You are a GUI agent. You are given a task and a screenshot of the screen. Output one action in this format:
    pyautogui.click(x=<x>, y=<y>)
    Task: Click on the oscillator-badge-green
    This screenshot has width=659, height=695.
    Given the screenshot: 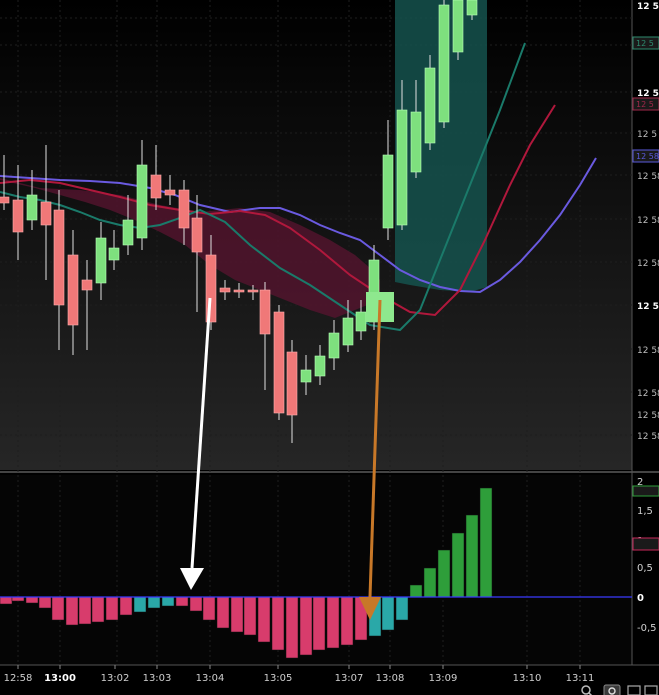 What is the action you would take?
    pyautogui.click(x=645, y=491)
    